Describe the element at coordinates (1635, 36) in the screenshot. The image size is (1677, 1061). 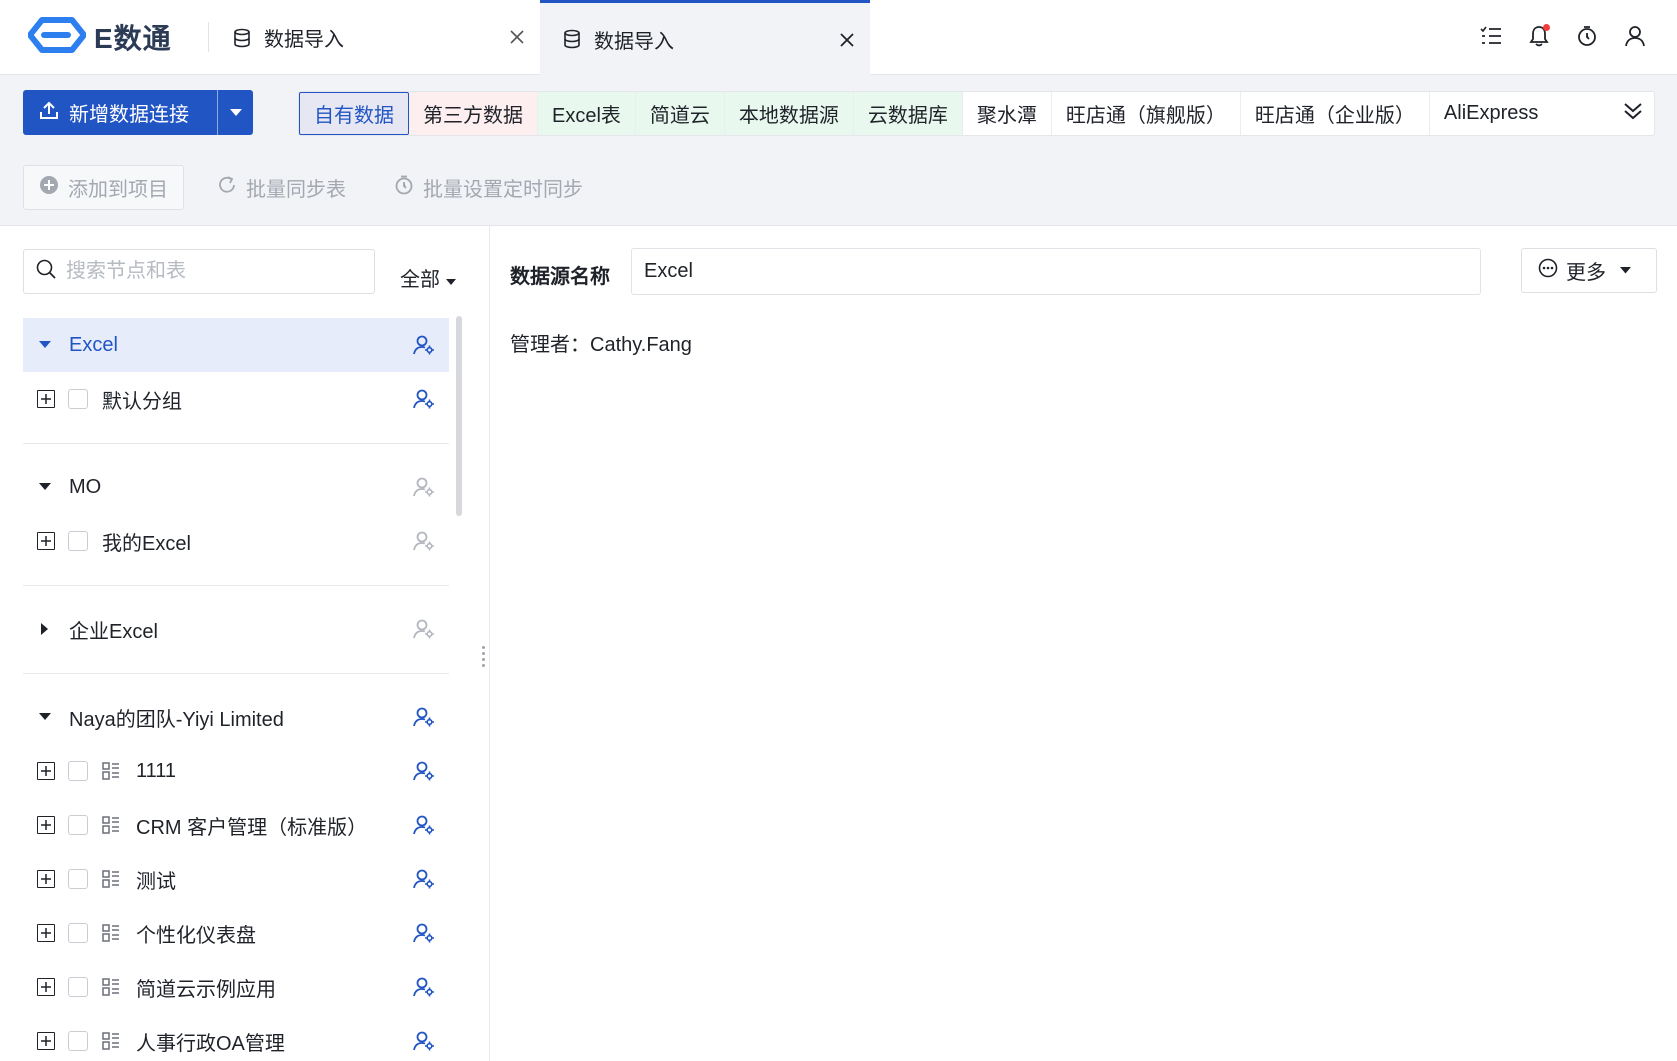
I see `user-icon` at that location.